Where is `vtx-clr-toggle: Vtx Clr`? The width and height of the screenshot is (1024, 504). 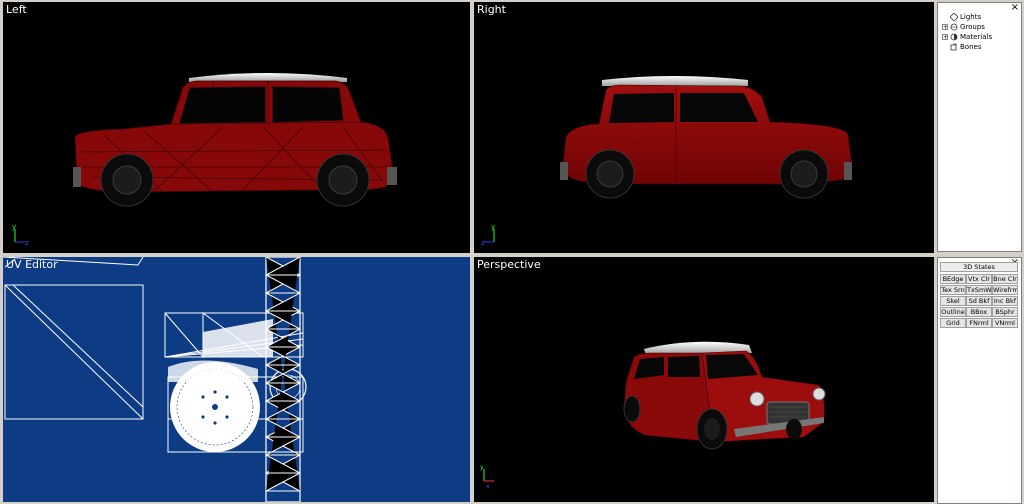
vtx-clr-toggle: Vtx Clr is located at coordinates (979, 279).